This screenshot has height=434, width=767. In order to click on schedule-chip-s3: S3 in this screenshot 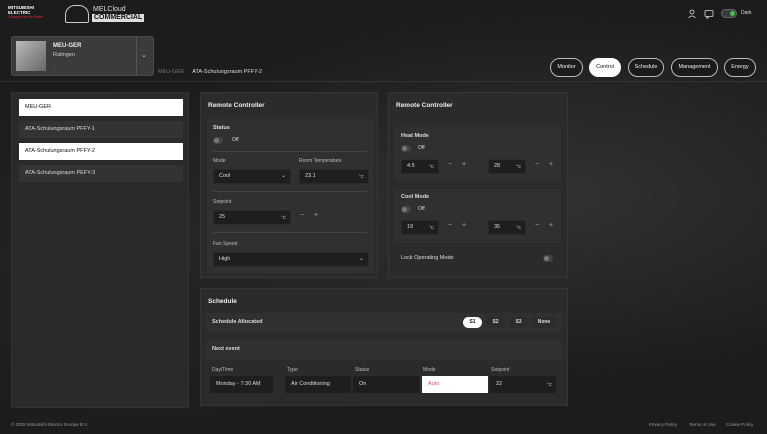, I will do `click(518, 322)`.